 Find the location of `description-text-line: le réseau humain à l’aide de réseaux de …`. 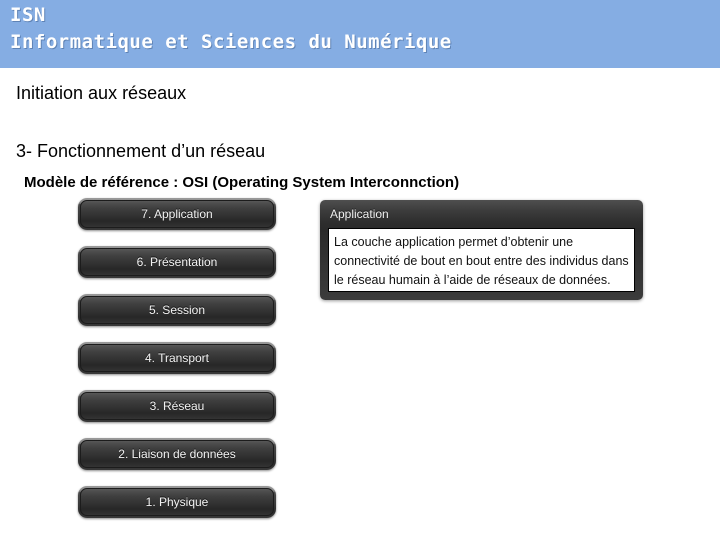

description-text-line: le réseau humain à l’aide de réseaux de … is located at coordinates (472, 280).